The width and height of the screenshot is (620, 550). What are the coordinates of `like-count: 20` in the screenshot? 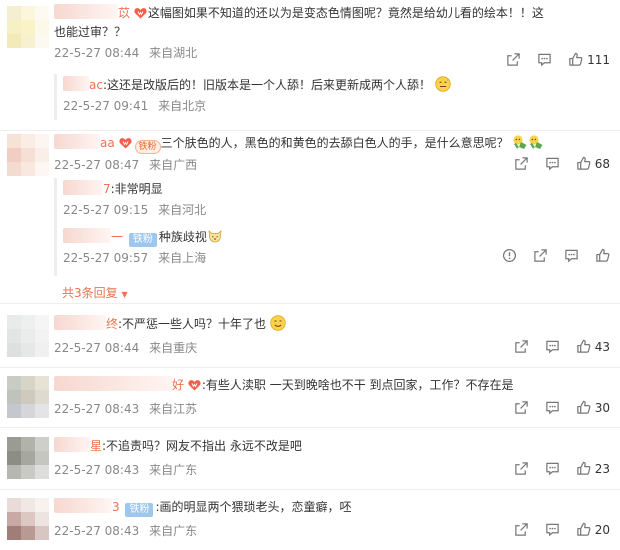 It's located at (602, 529).